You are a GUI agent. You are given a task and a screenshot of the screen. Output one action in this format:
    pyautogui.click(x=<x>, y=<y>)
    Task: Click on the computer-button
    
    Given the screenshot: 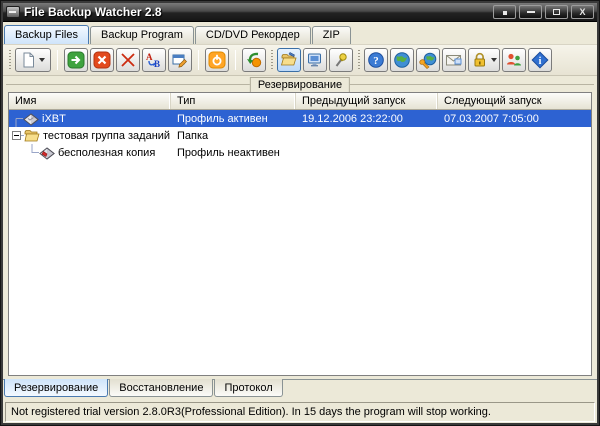 What is the action you would take?
    pyautogui.click(x=315, y=60)
    